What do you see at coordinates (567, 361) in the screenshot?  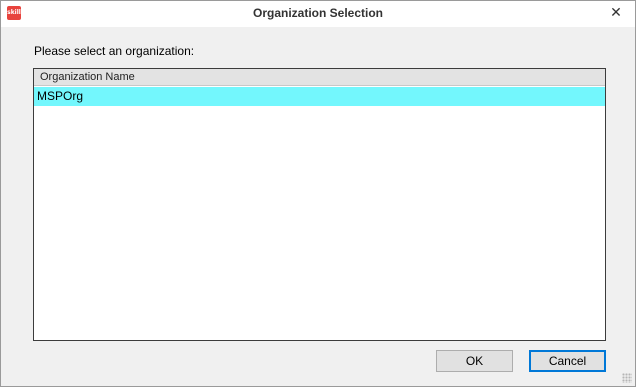 I see `cancel-button: Cancel` at bounding box center [567, 361].